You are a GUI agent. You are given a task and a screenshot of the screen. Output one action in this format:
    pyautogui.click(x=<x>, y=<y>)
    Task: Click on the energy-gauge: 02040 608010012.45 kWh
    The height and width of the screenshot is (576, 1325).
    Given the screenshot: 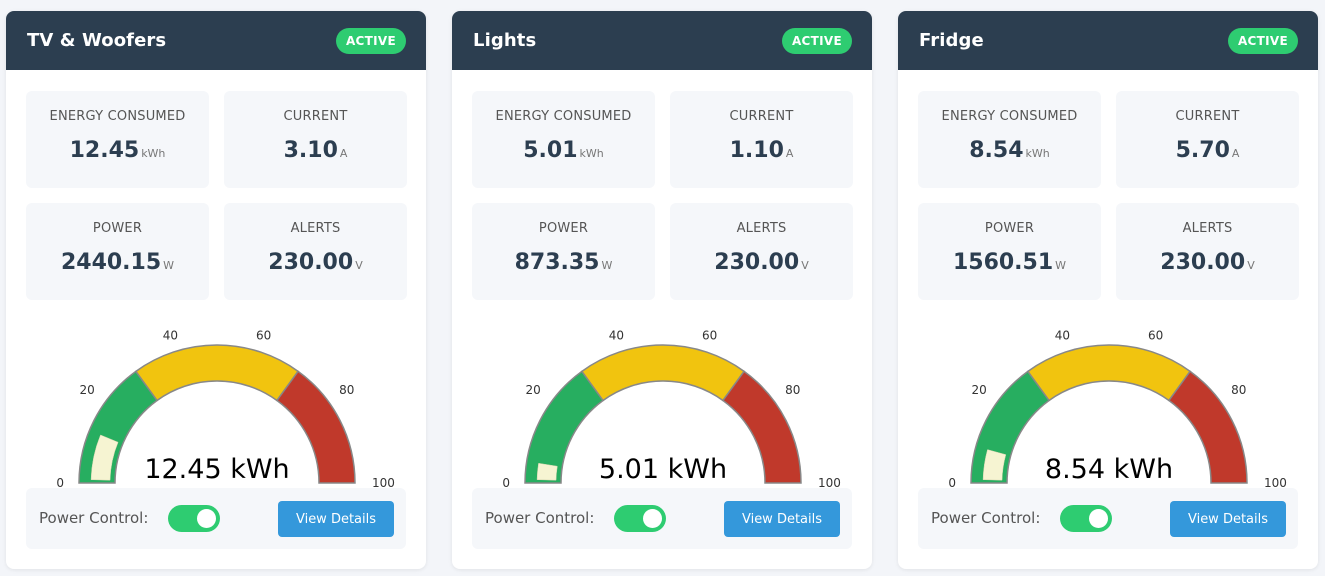 What is the action you would take?
    pyautogui.click(x=225, y=409)
    